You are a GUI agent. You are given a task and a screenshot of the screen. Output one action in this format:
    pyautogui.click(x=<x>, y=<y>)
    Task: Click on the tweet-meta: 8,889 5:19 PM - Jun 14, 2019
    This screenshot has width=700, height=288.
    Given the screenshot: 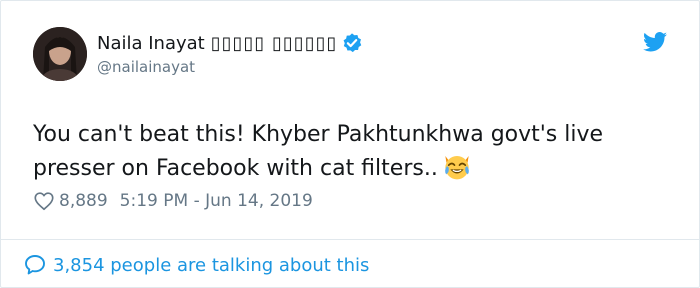 What is the action you would take?
    pyautogui.click(x=173, y=201)
    